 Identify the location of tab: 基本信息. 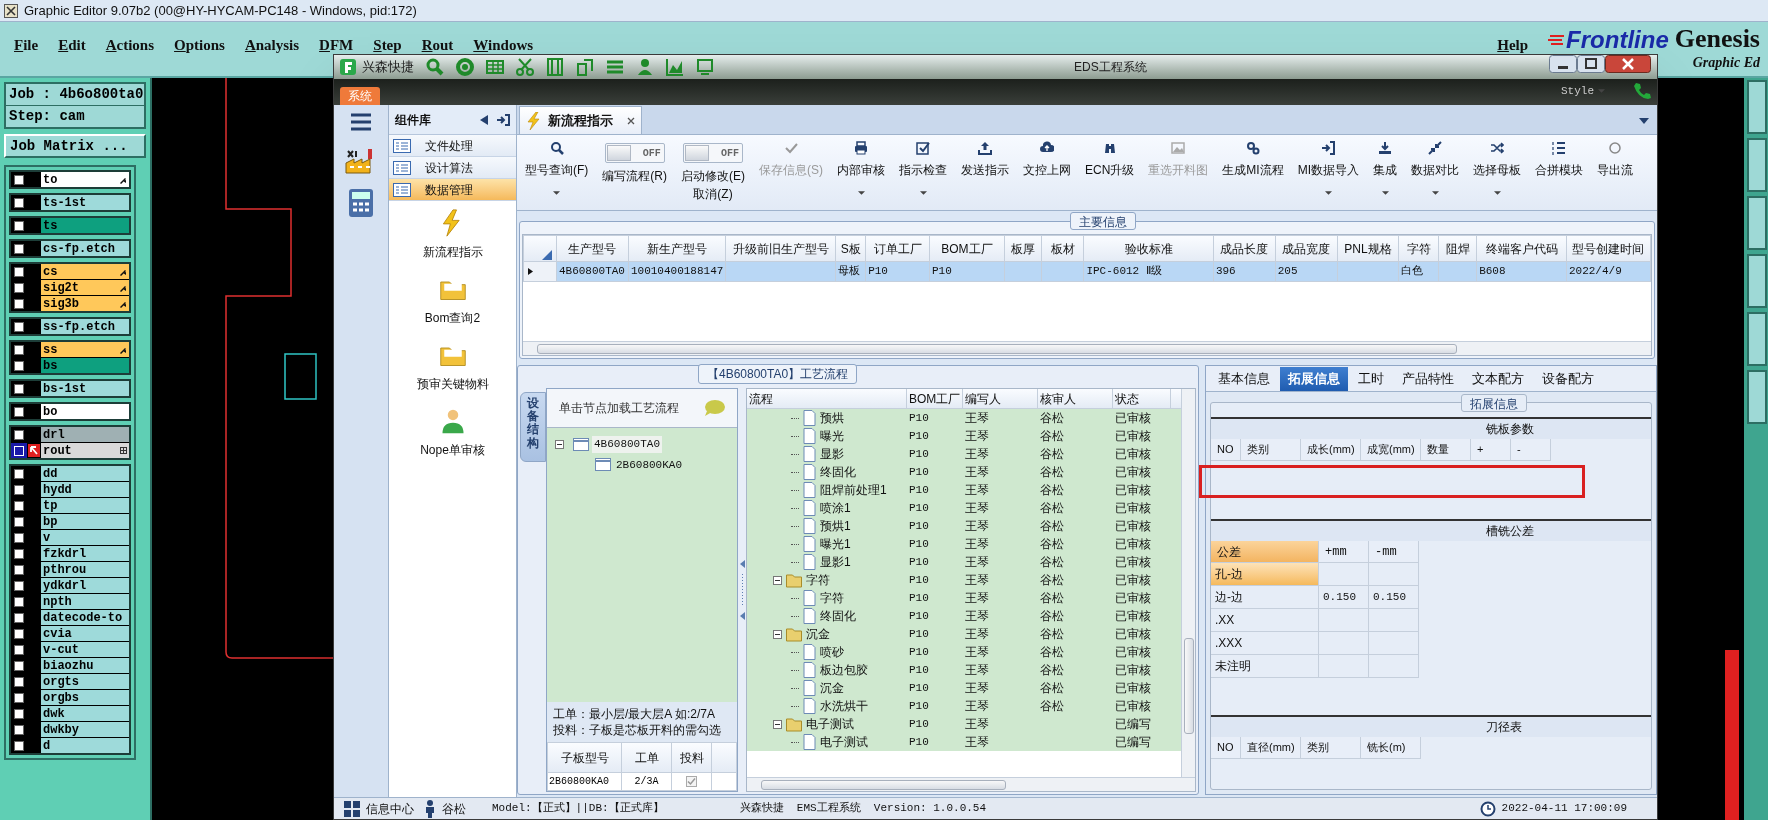
(1244, 379).